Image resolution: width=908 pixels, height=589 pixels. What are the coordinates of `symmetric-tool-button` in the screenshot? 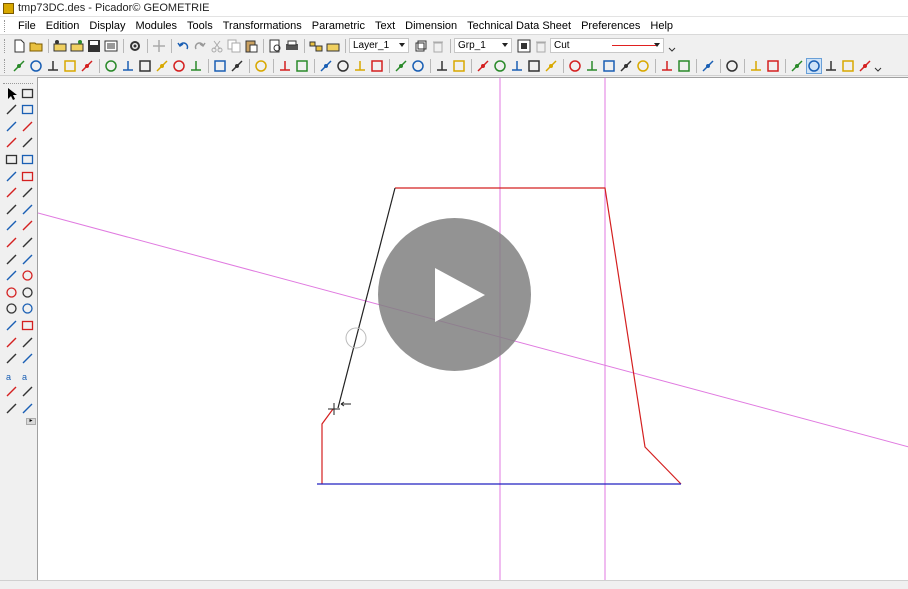 It's located at (11, 276).